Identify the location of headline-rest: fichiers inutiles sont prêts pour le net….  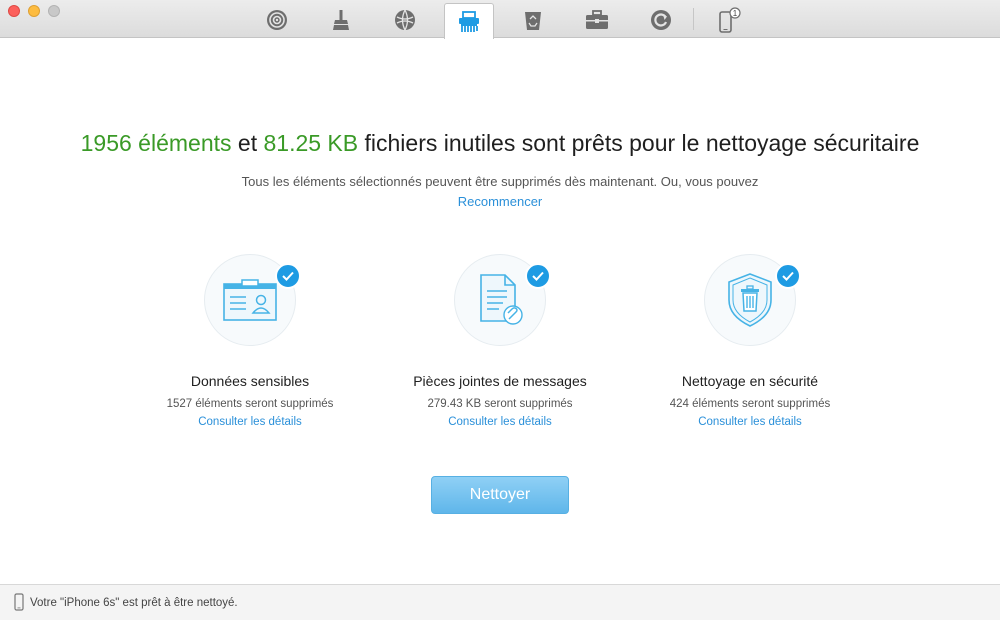
(639, 143).